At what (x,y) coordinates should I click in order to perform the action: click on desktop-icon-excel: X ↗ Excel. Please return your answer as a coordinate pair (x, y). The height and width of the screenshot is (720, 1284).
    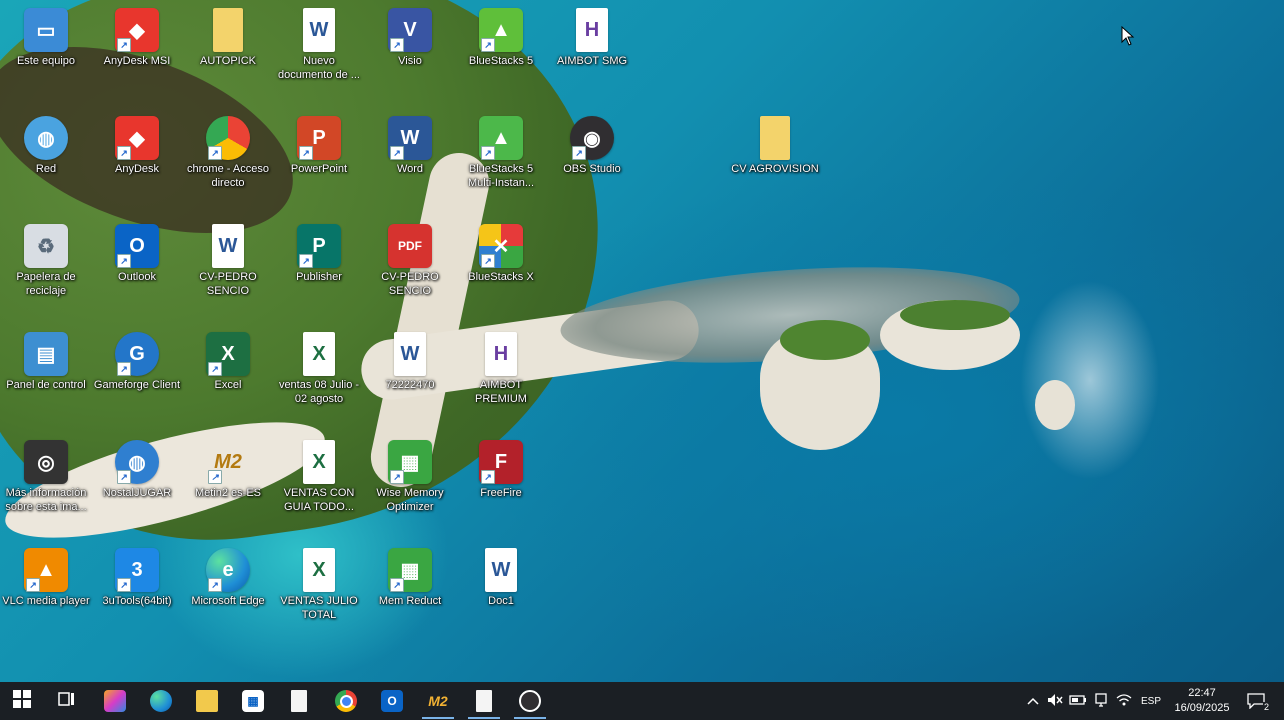
    Looking at the image, I should click on (228, 362).